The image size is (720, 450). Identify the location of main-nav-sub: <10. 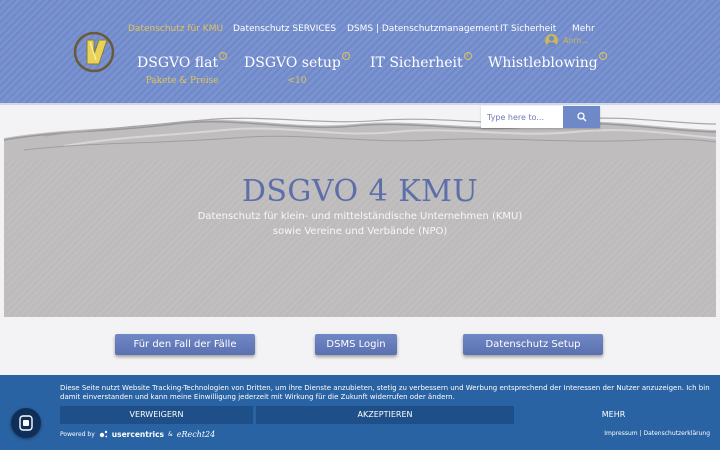
(297, 81).